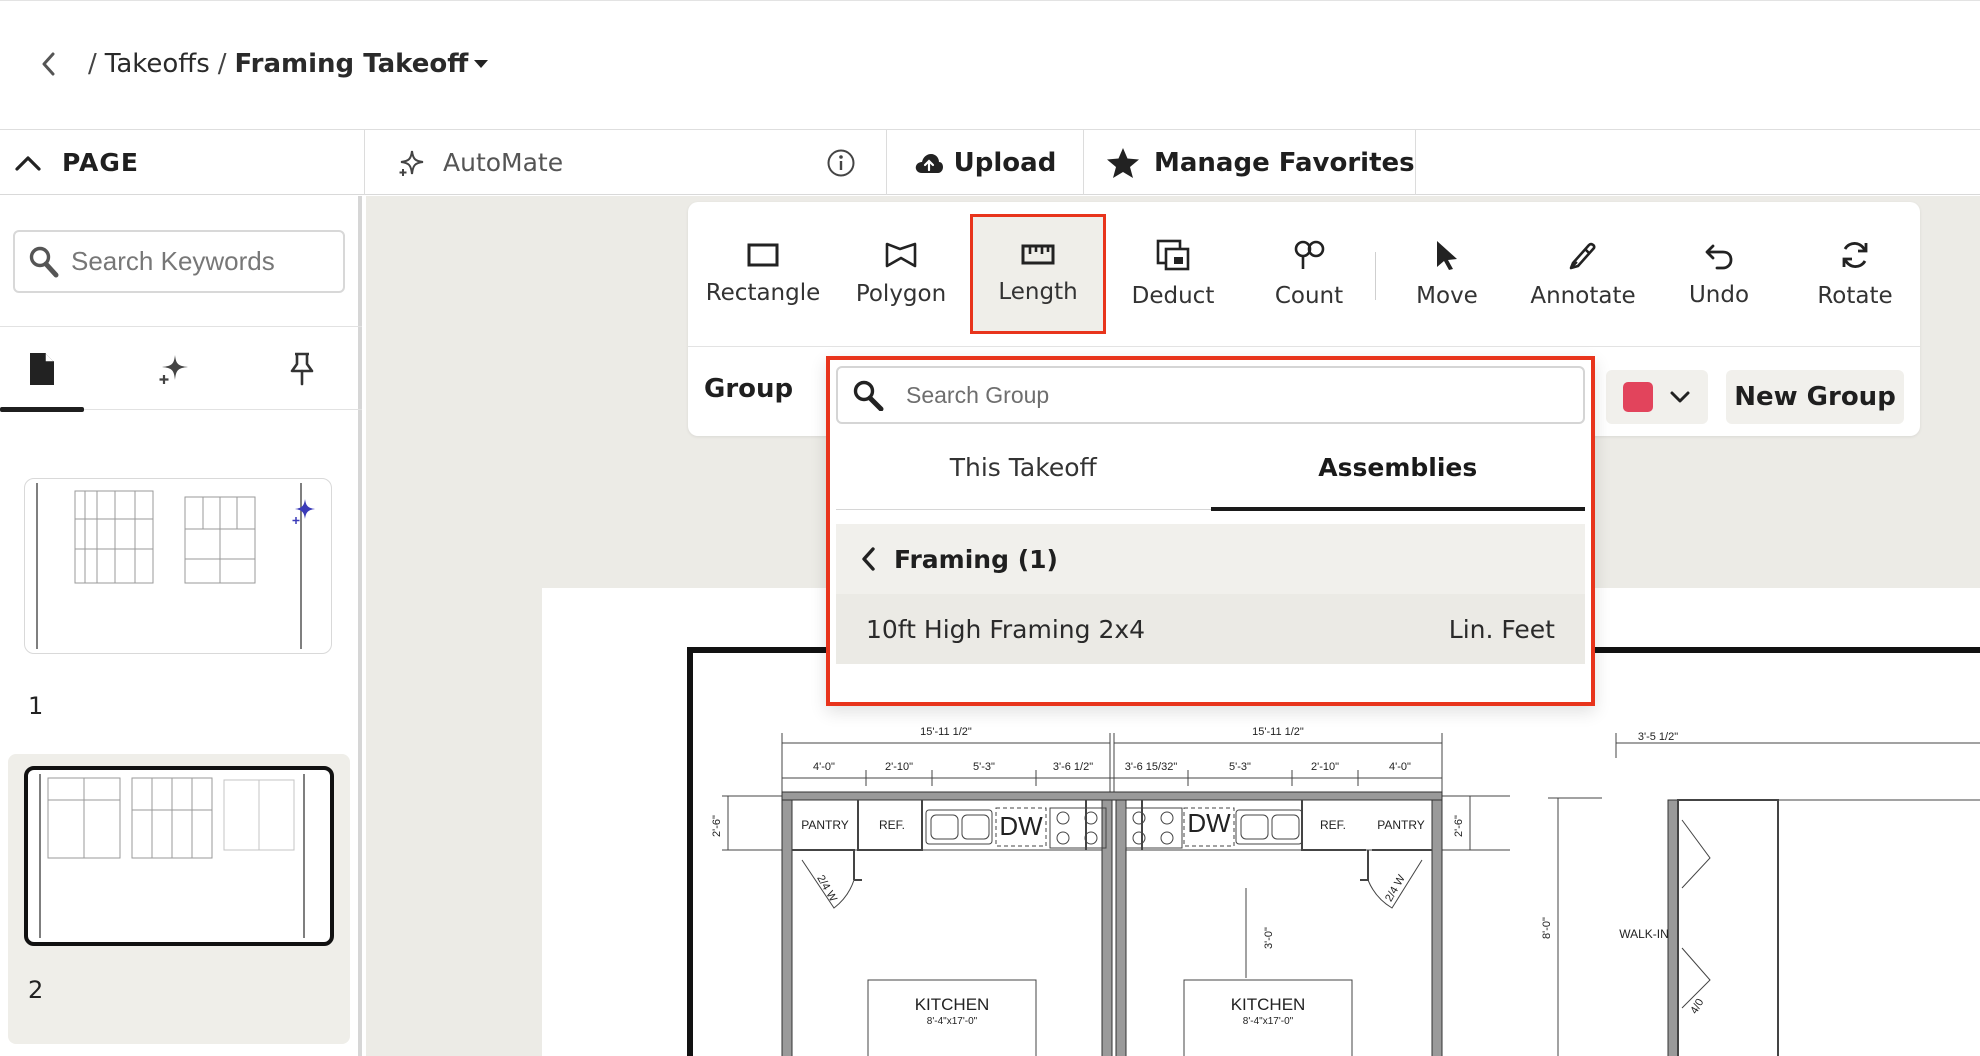 This screenshot has height=1056, width=1980. What do you see at coordinates (1719, 274) in the screenshot?
I see `undo-tool-button: Undo` at bounding box center [1719, 274].